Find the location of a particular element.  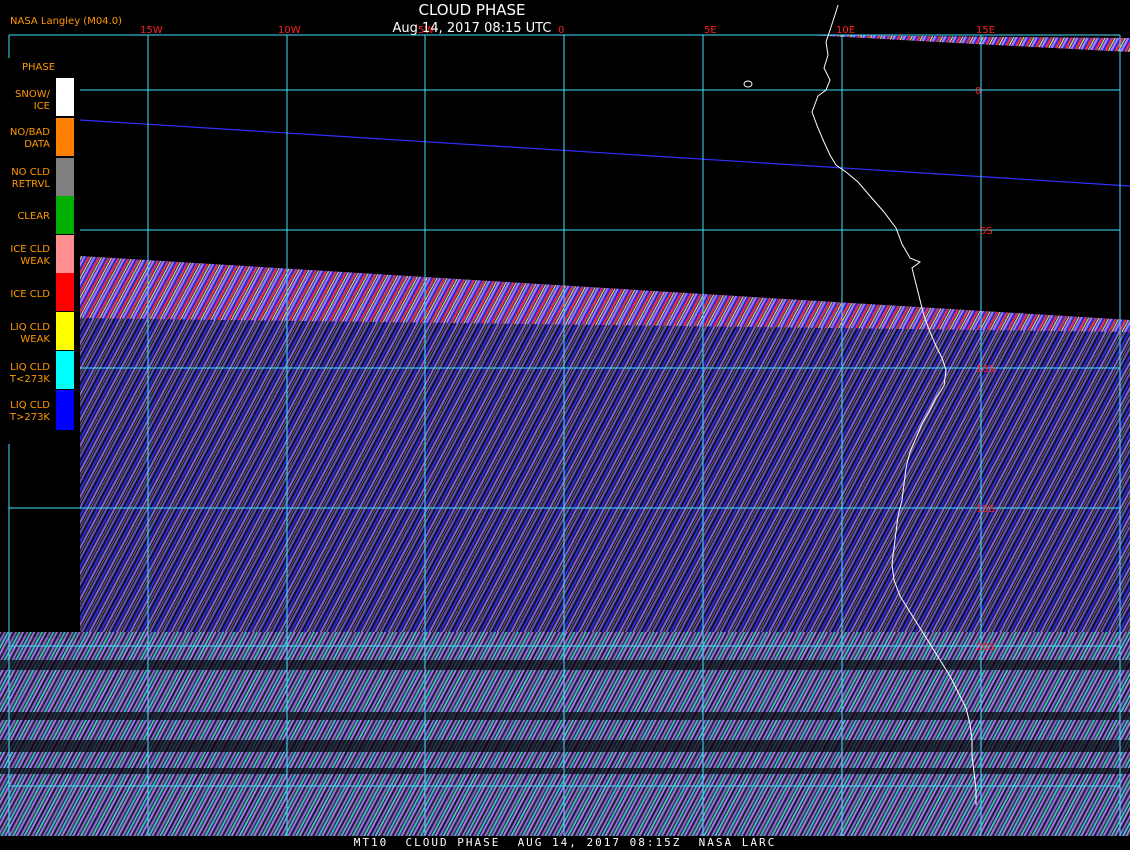

legend-label: CLEAR is located at coordinates (33, 216).